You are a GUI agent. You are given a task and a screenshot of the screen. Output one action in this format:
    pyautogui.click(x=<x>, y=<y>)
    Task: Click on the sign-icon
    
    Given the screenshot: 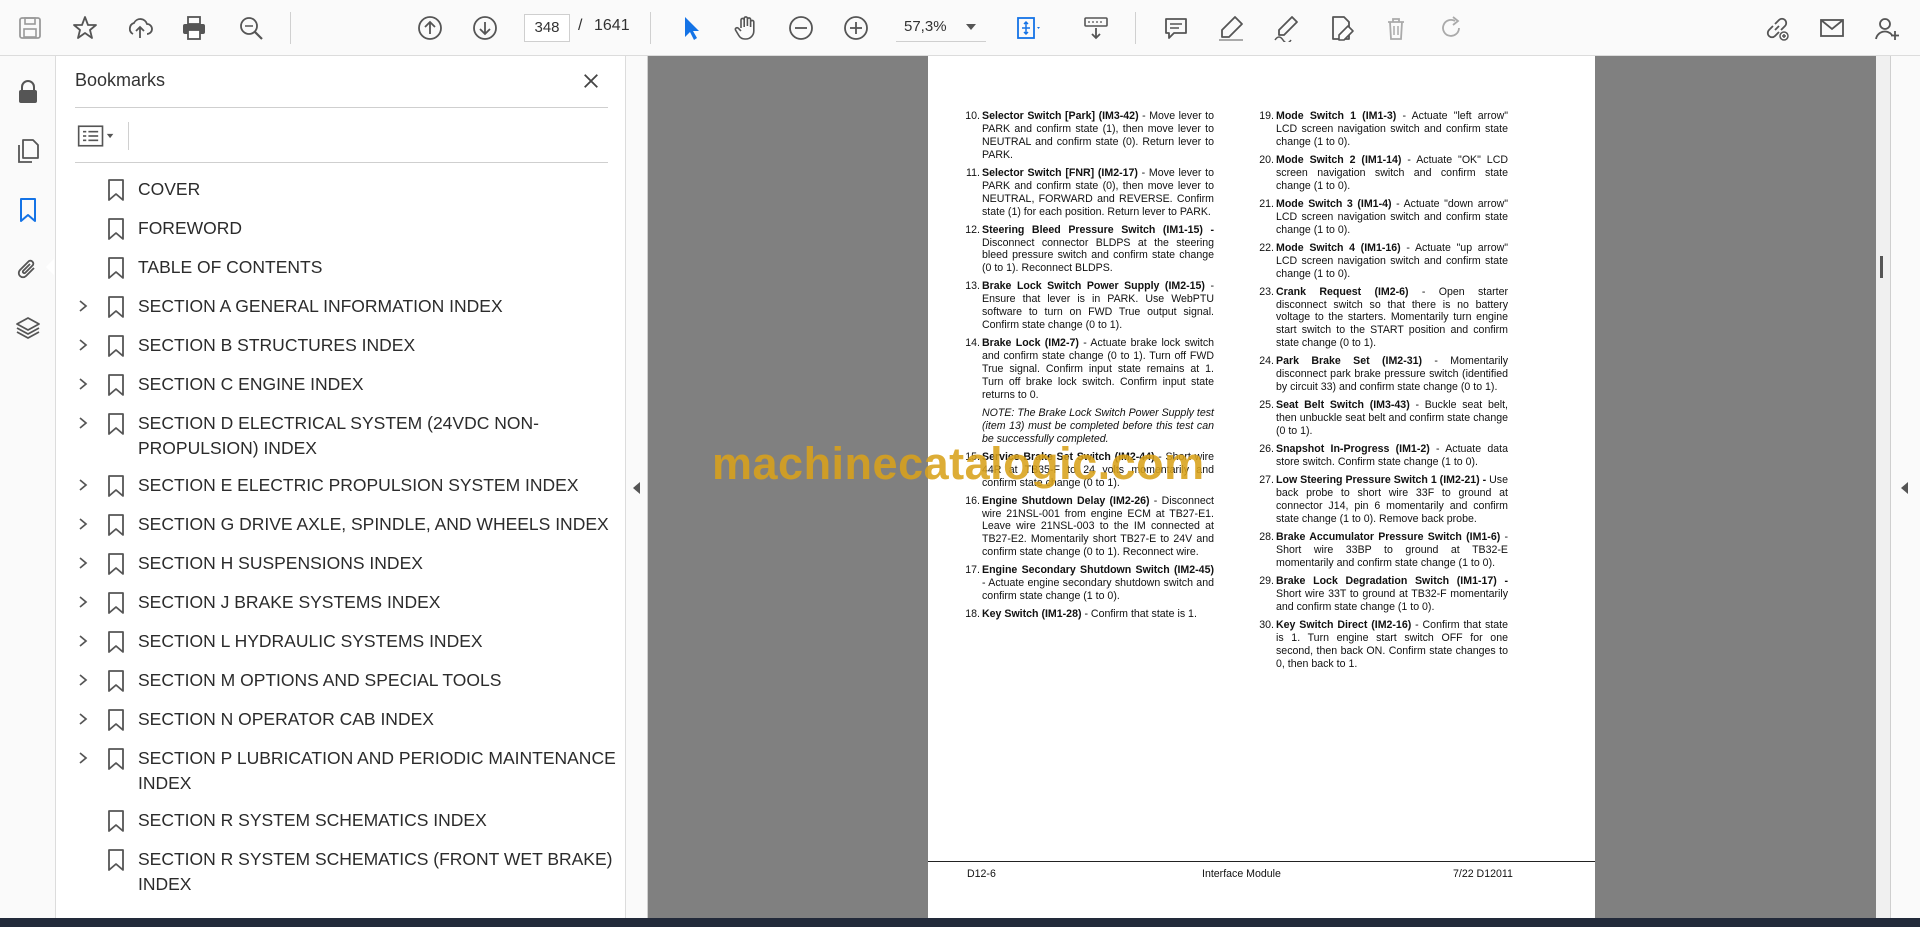 What is the action you would take?
    pyautogui.click(x=1286, y=28)
    